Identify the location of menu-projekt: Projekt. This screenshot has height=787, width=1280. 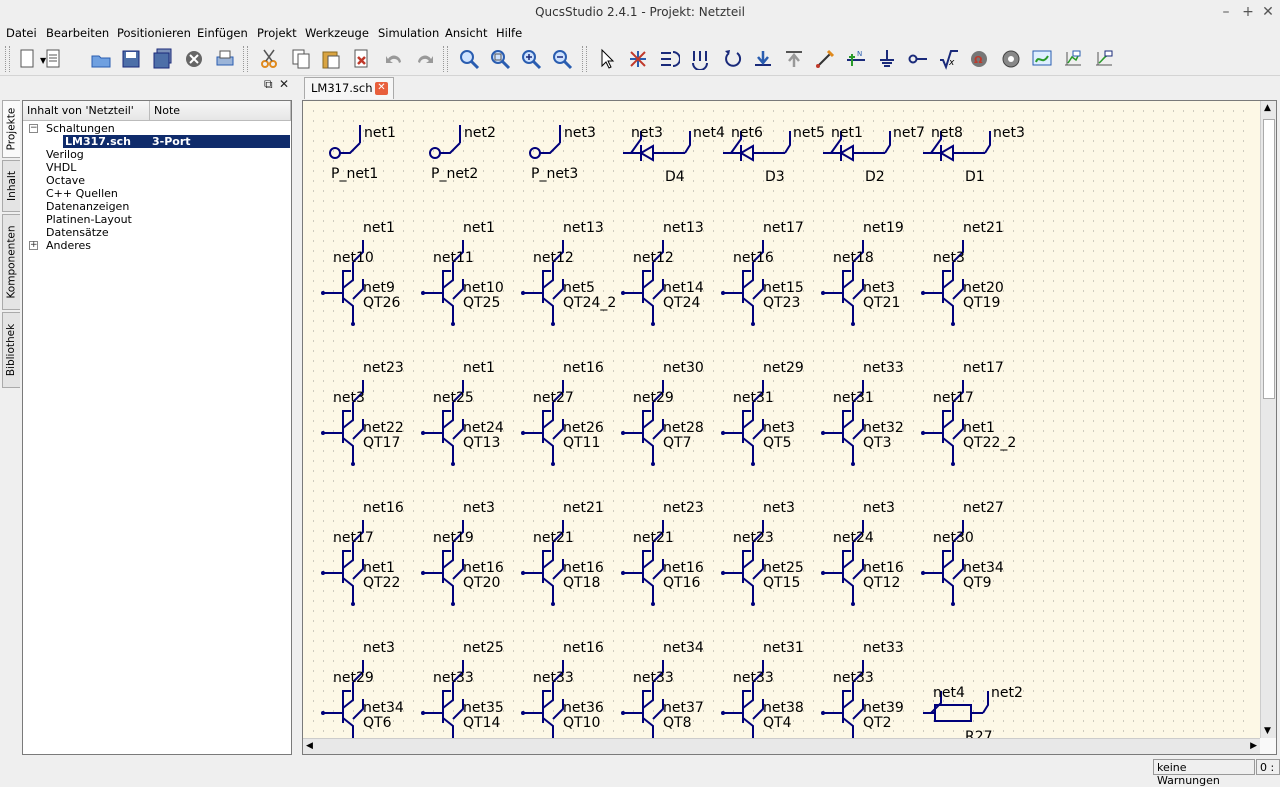
(277, 33).